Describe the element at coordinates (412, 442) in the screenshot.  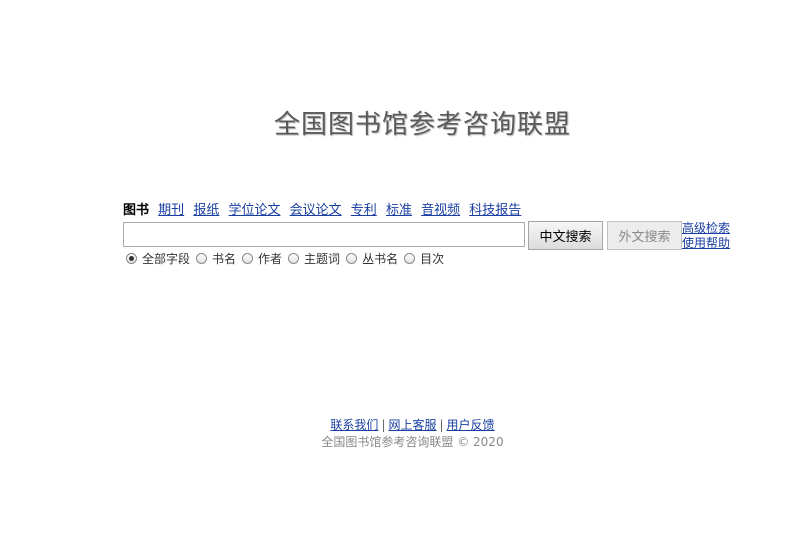
I see `copyright-text: 全国图书馆参考咨询联盟 © 2020` at that location.